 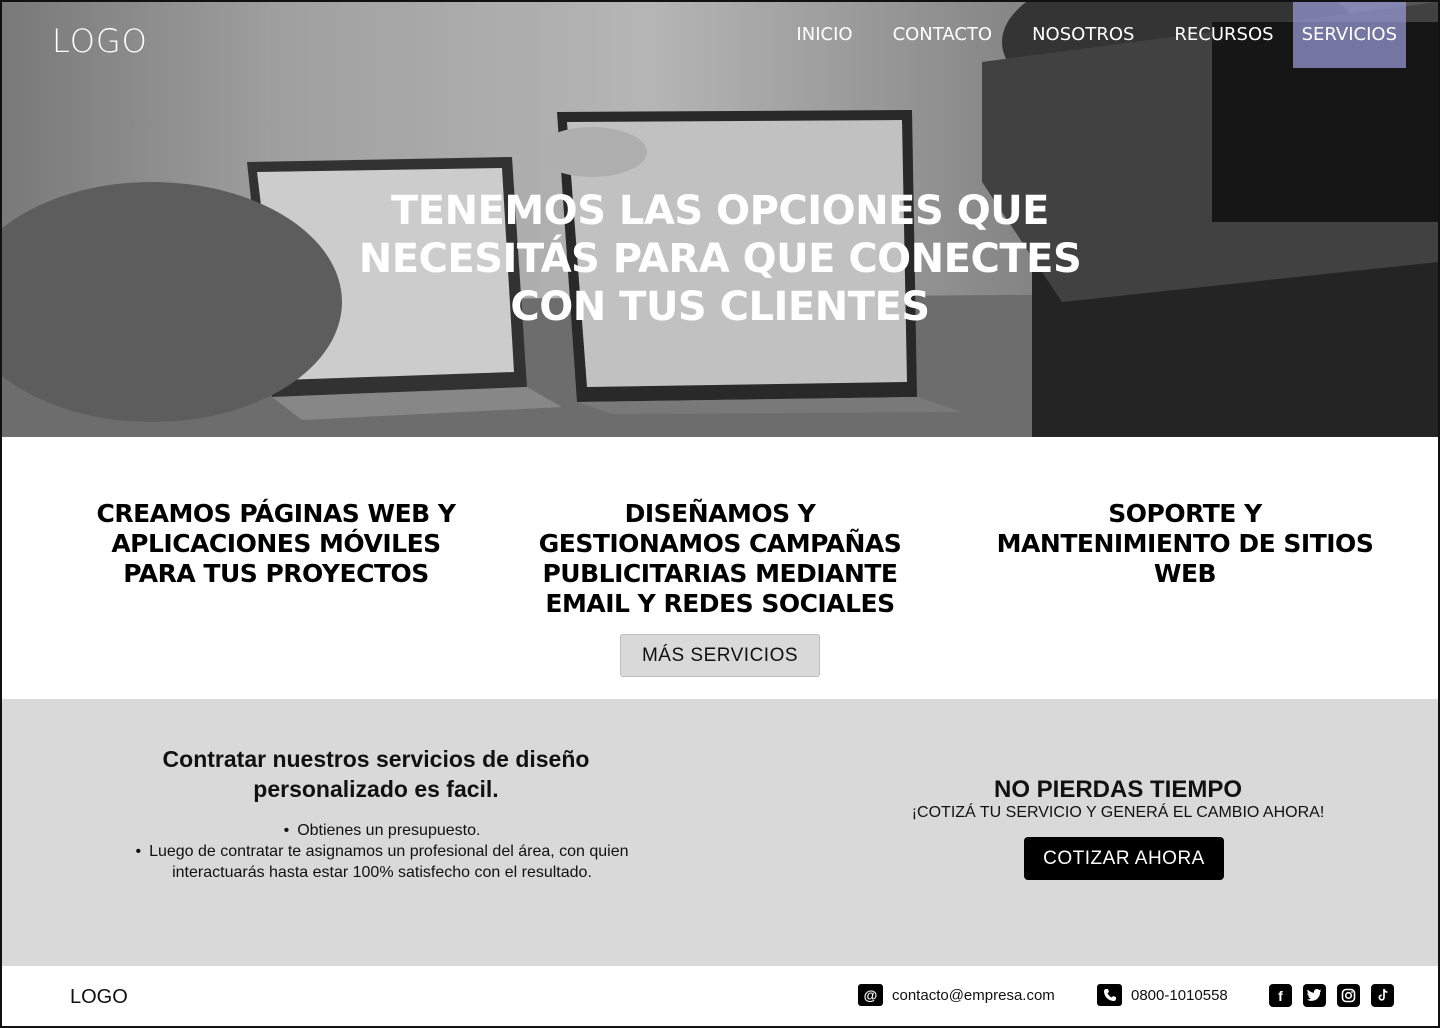 What do you see at coordinates (100, 41) in the screenshot?
I see `header-logo: LOGO` at bounding box center [100, 41].